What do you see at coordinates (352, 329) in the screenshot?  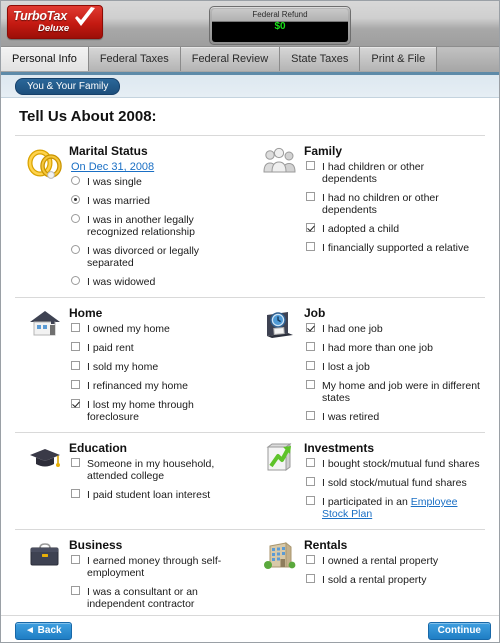 I see `option-label: I had one job` at bounding box center [352, 329].